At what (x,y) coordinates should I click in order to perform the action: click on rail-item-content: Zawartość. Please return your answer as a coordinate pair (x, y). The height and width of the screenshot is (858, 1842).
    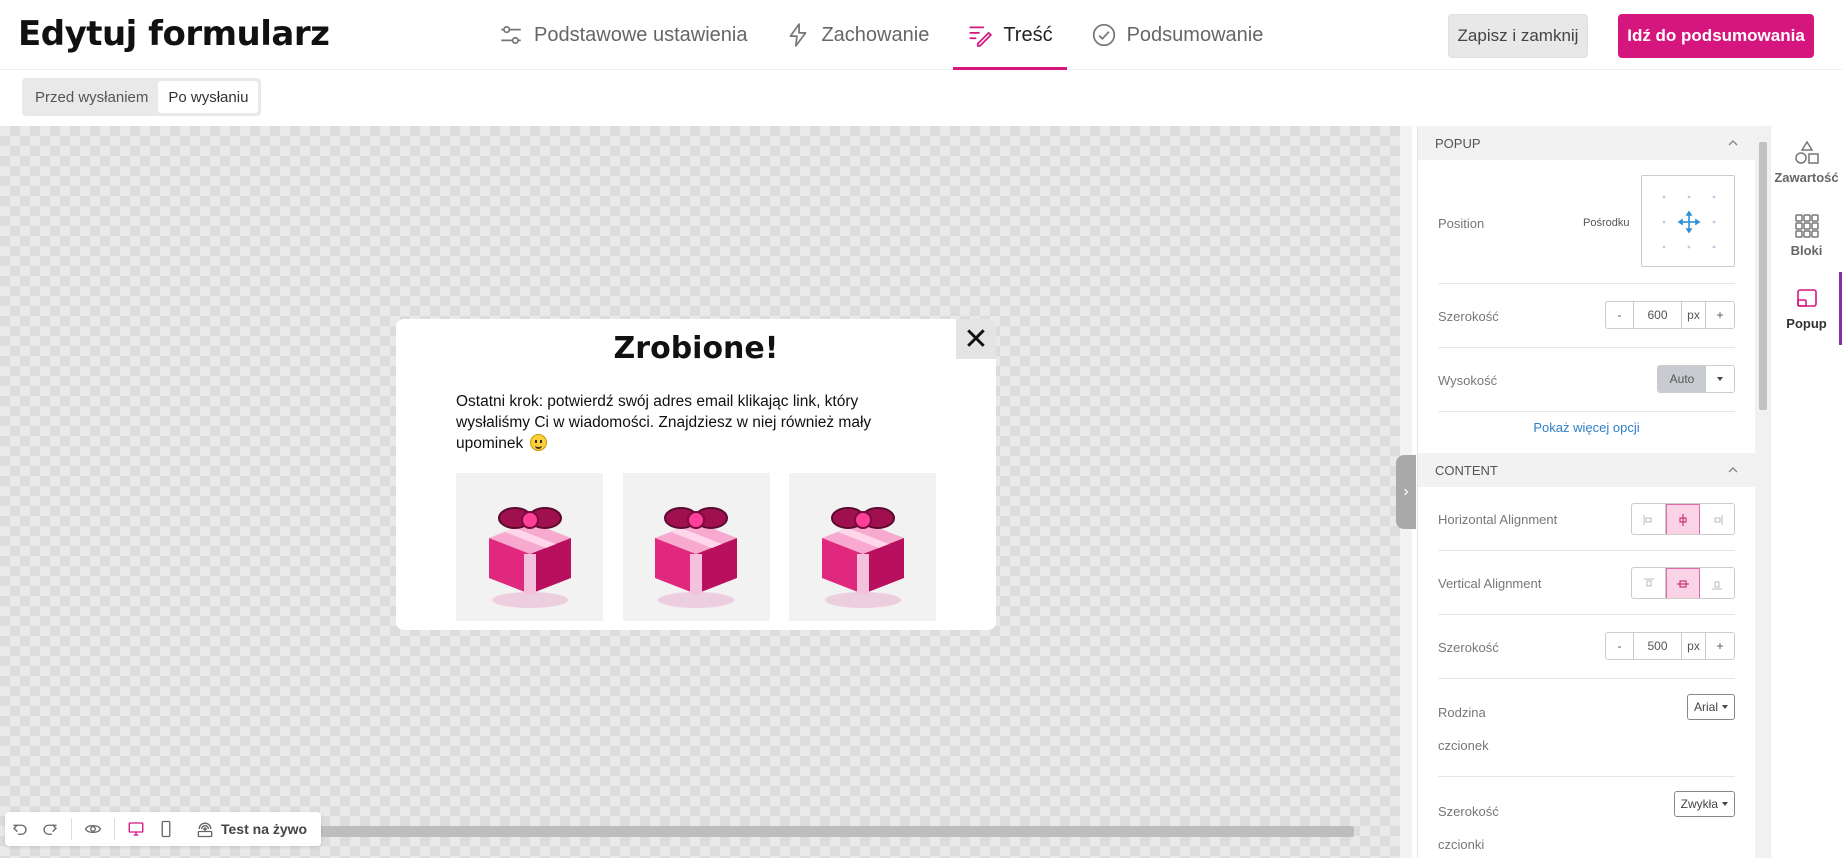
    Looking at the image, I should click on (1806, 162).